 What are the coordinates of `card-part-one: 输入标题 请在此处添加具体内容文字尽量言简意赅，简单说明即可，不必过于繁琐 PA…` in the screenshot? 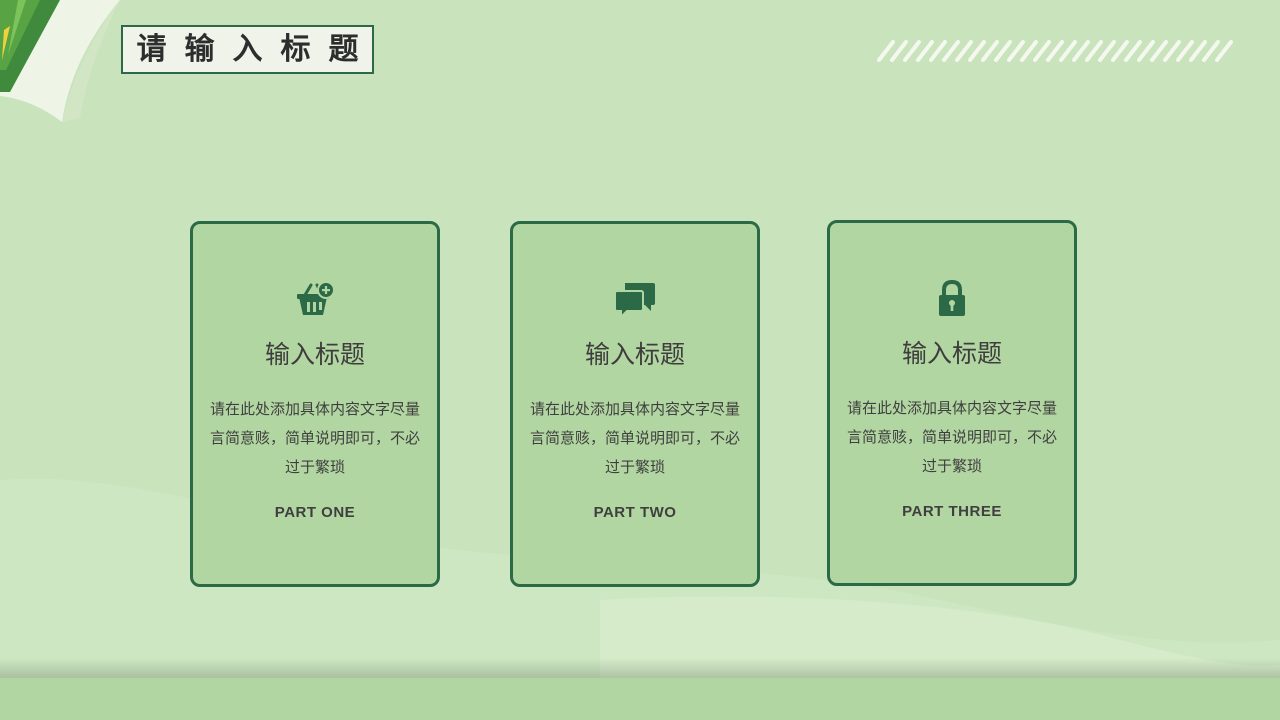 It's located at (315, 404).